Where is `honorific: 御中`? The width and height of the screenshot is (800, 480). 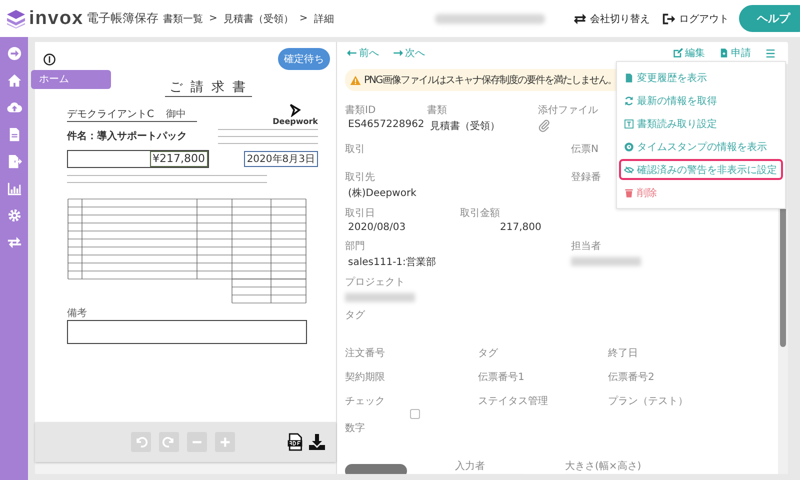 honorific: 御中 is located at coordinates (176, 114).